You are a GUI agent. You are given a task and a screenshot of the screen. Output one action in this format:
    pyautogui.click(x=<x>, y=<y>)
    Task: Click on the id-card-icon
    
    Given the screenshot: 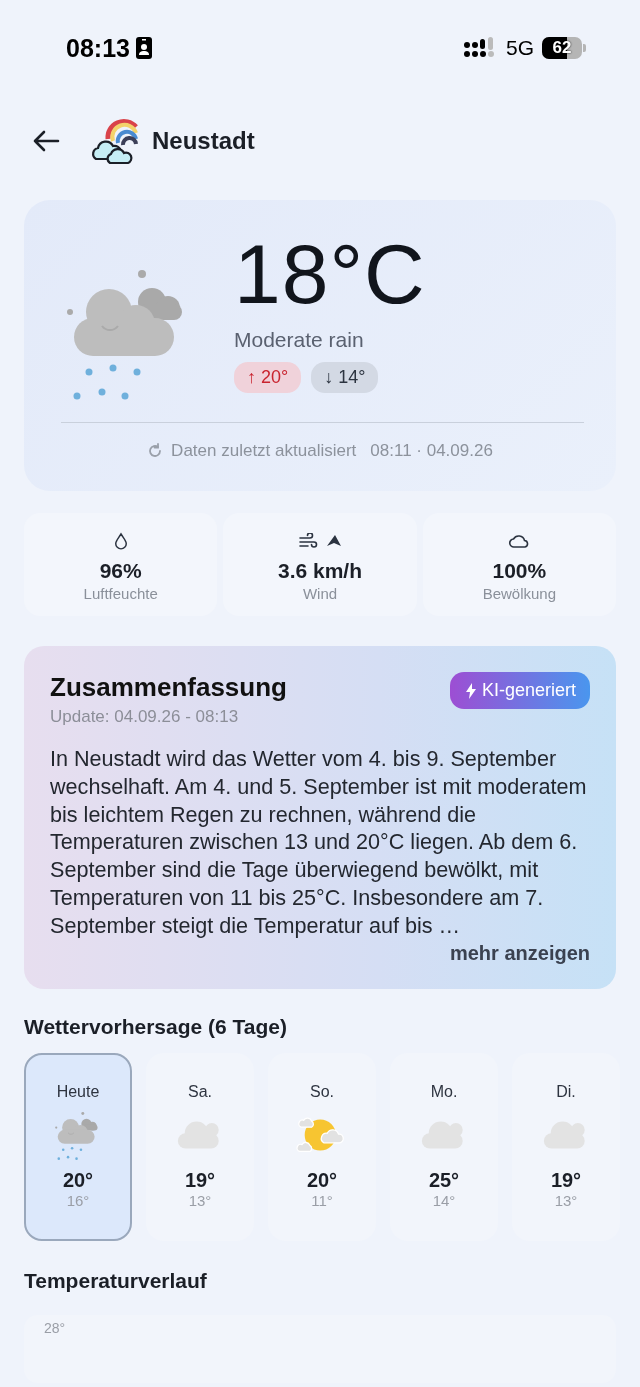 What is the action you would take?
    pyautogui.click(x=143, y=48)
    